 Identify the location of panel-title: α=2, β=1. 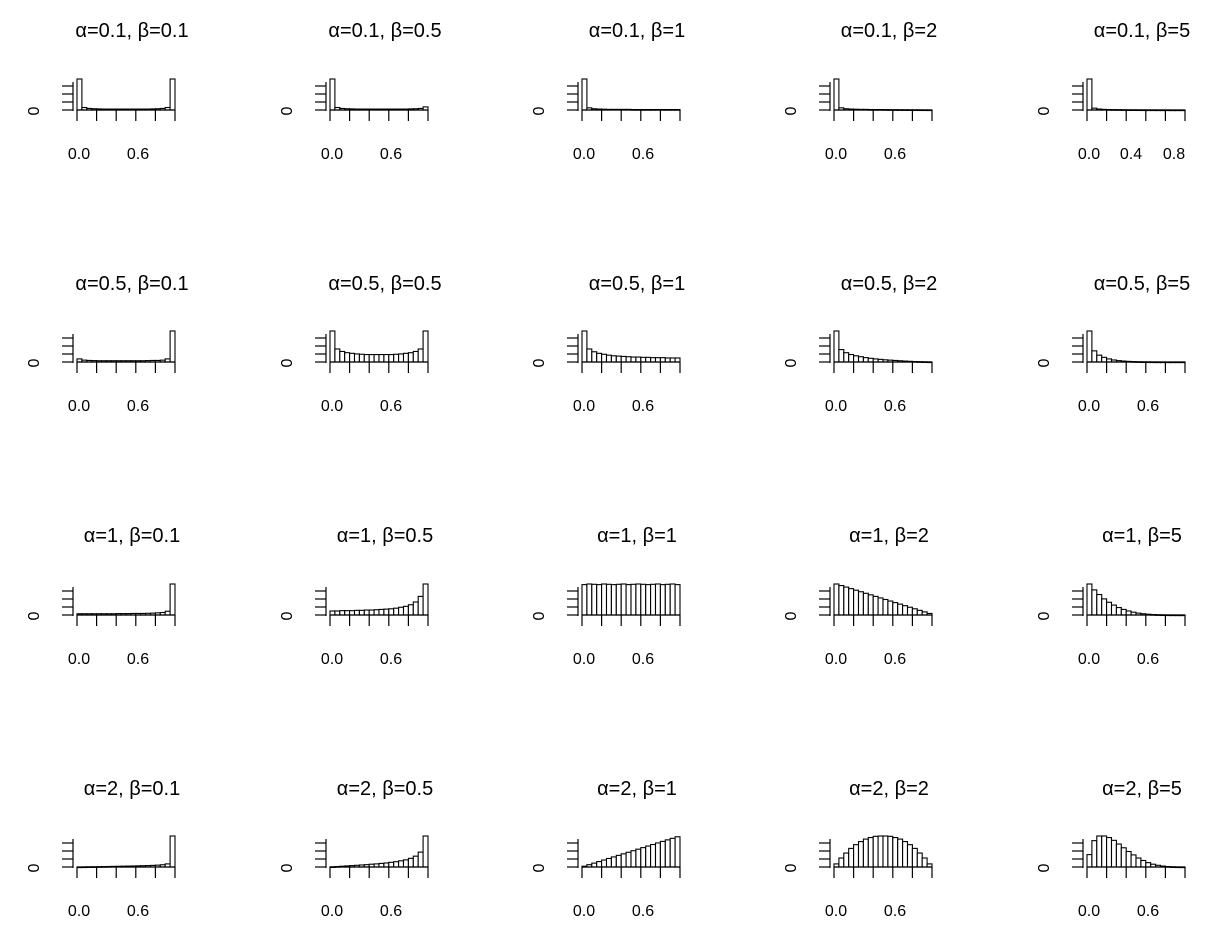
(637, 789).